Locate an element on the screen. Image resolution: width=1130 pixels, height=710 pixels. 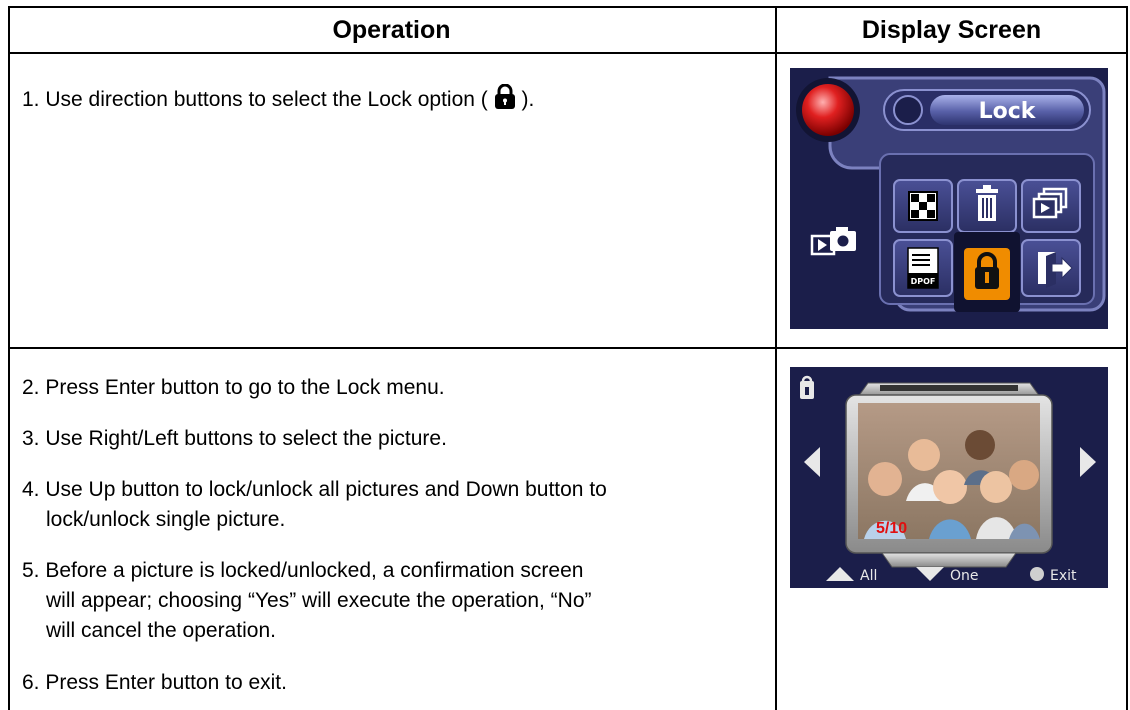
one-label: One is located at coordinates (964, 576).